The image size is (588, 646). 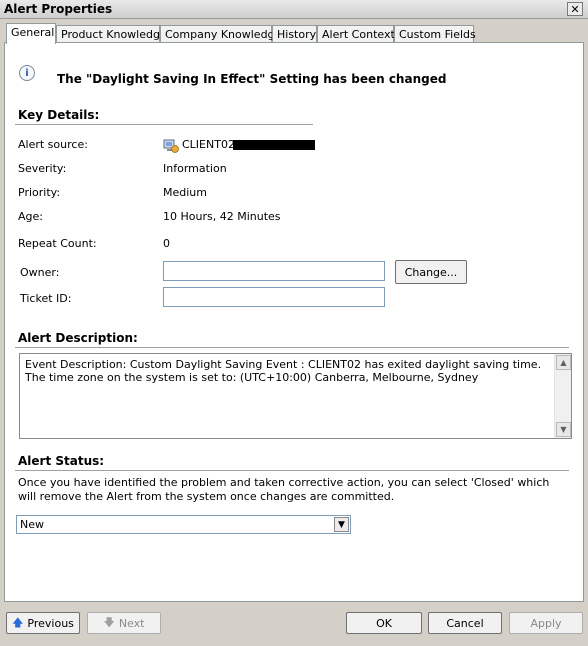 I want to click on computer-icon, so click(x=171, y=146).